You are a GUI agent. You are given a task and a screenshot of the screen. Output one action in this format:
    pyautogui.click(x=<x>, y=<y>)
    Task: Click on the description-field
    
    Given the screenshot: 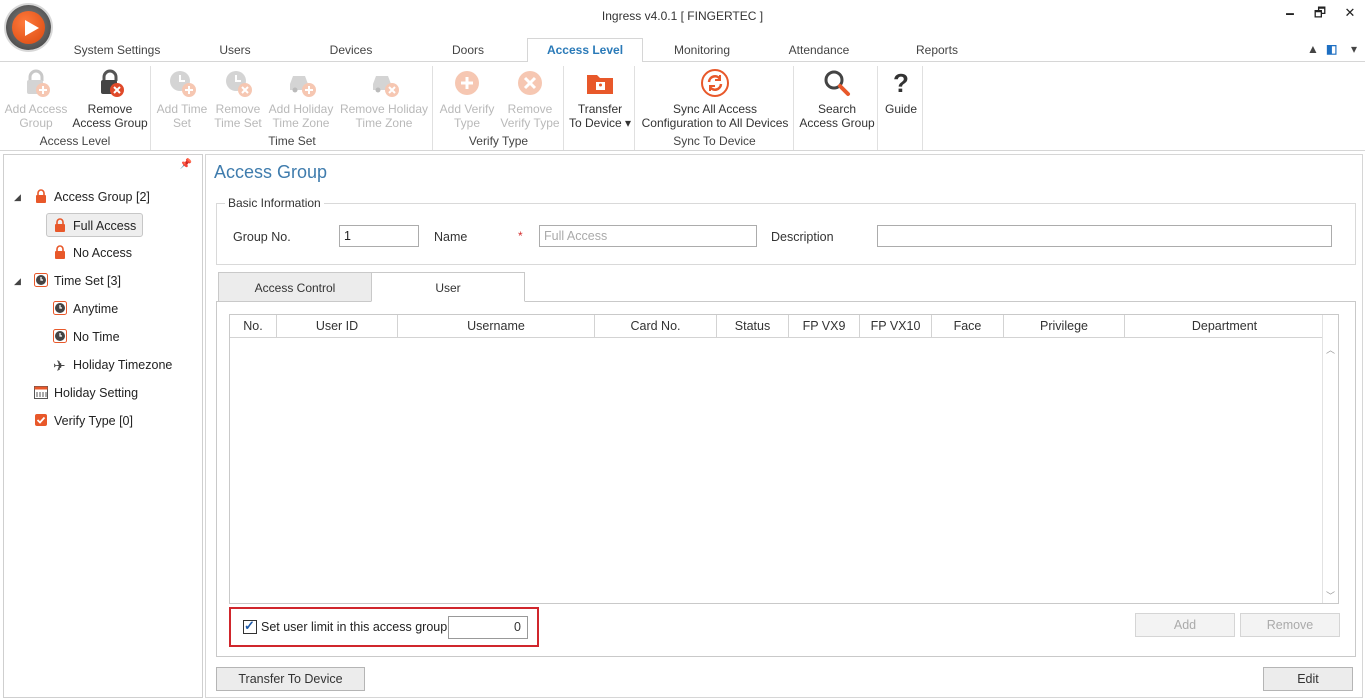 What is the action you would take?
    pyautogui.click(x=1104, y=236)
    